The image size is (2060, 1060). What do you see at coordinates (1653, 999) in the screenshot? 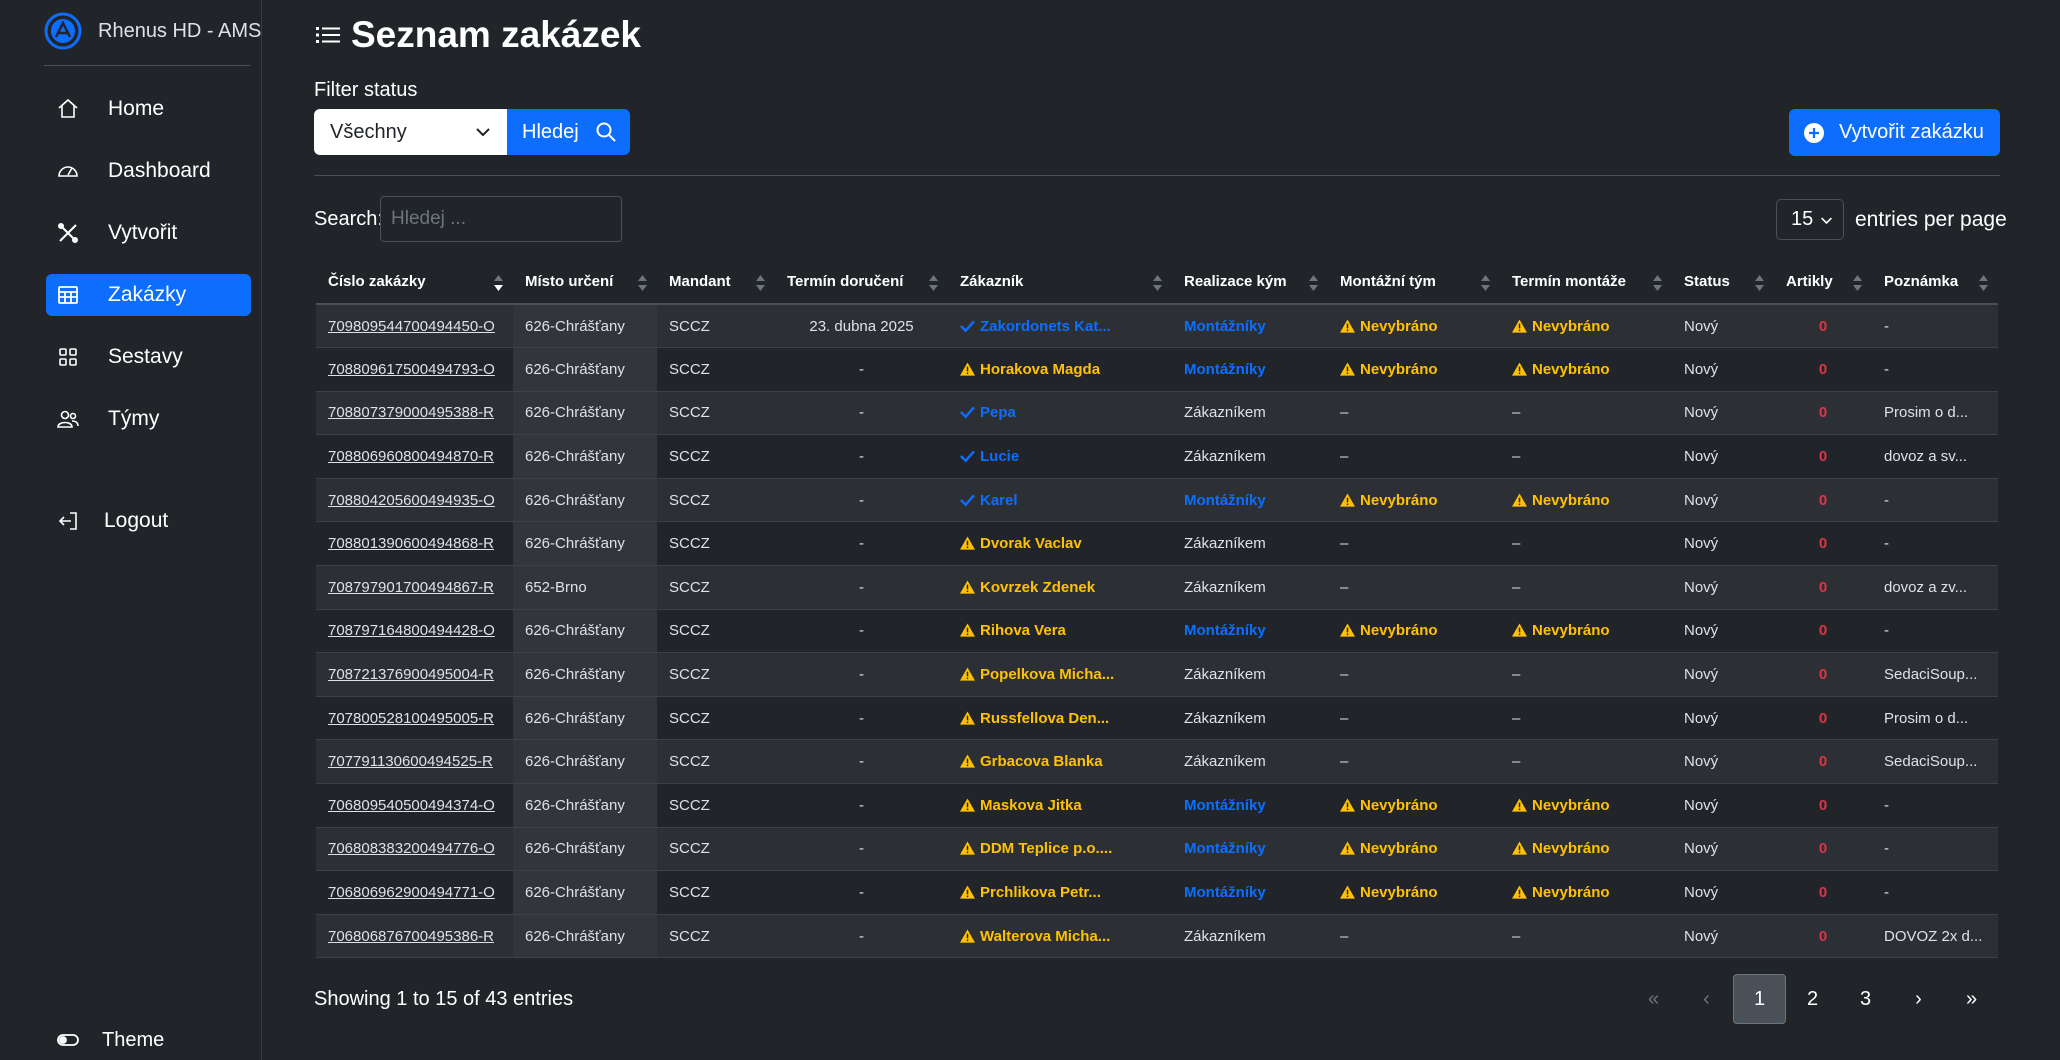
I see `pagination-first: «` at bounding box center [1653, 999].